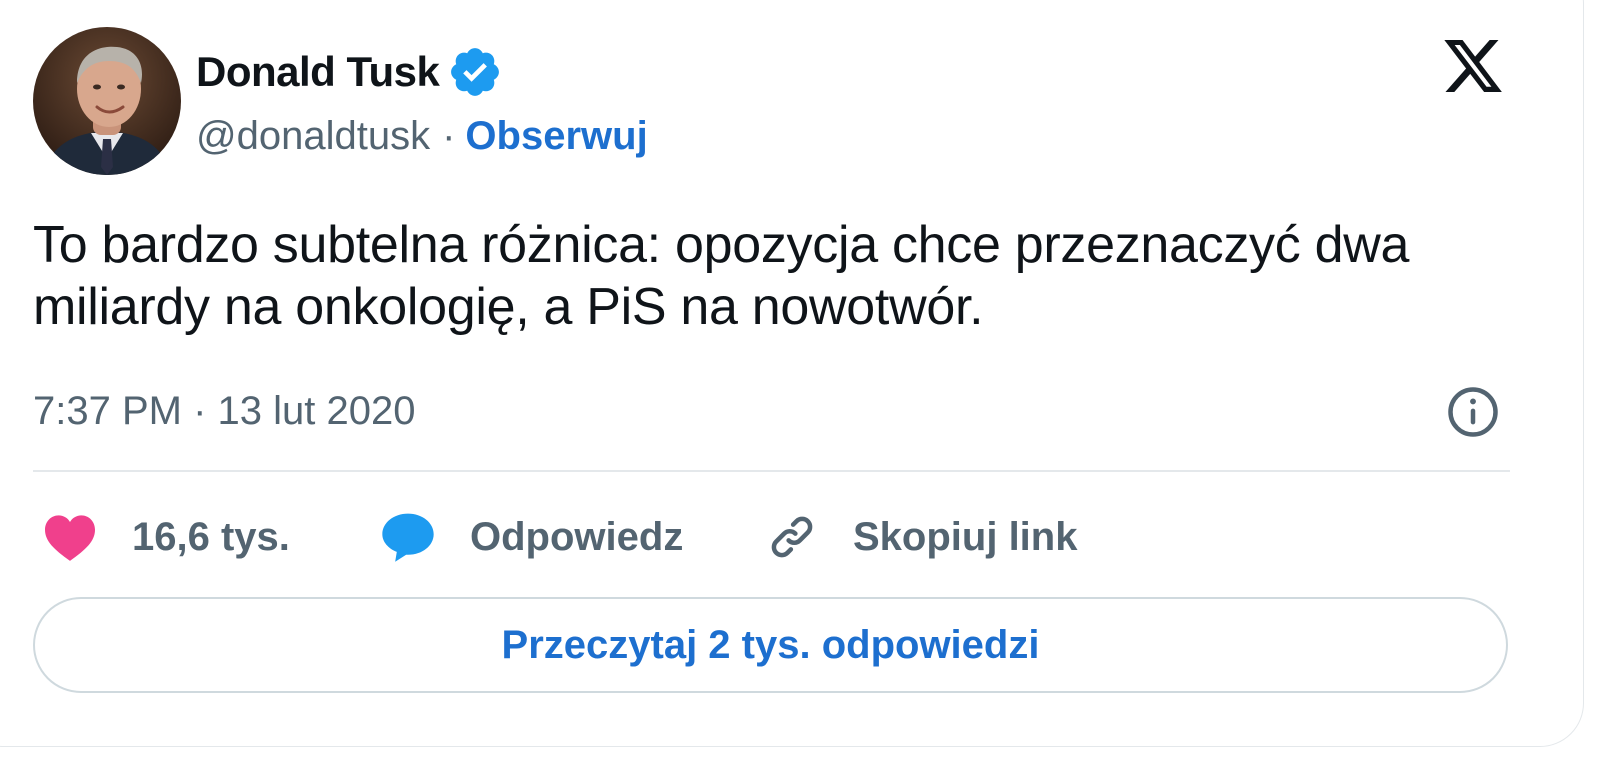  Describe the element at coordinates (577, 536) in the screenshot. I see `reply-label: Odpowiedz` at that location.